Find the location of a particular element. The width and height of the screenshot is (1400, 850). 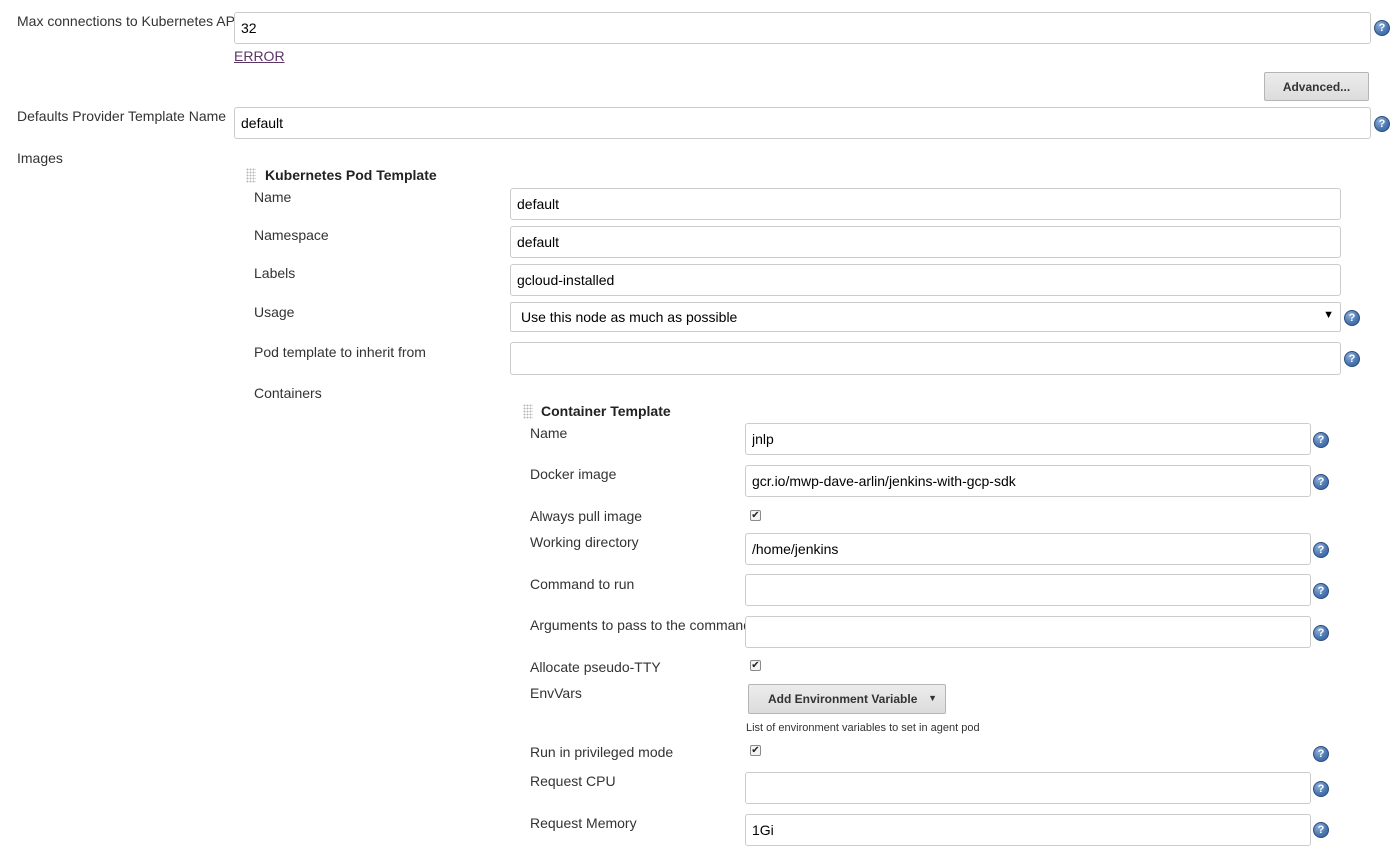

add-env-var-button: Add Environment Variable ▼ is located at coordinates (847, 699).